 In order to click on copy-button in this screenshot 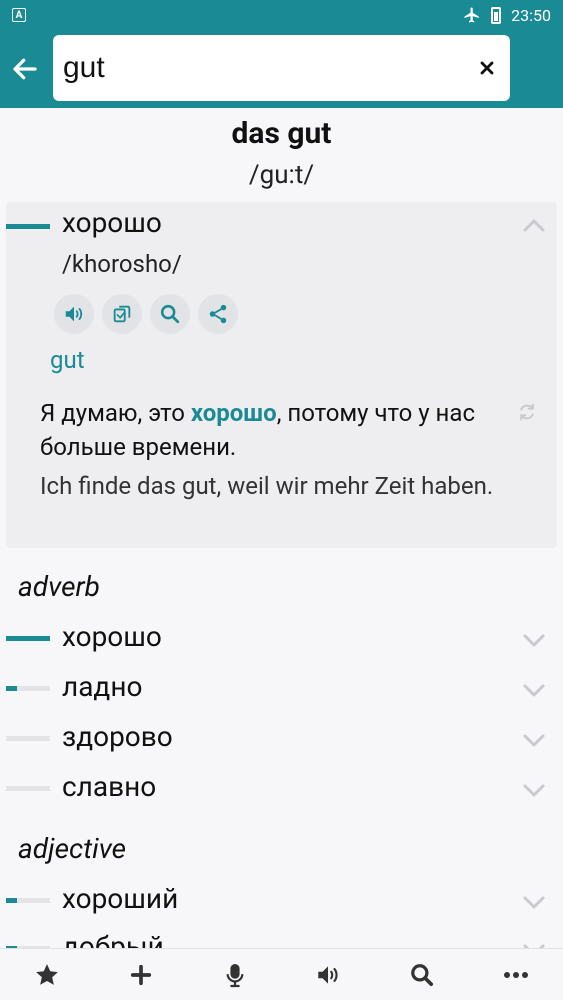, I will do `click(122, 314)`.